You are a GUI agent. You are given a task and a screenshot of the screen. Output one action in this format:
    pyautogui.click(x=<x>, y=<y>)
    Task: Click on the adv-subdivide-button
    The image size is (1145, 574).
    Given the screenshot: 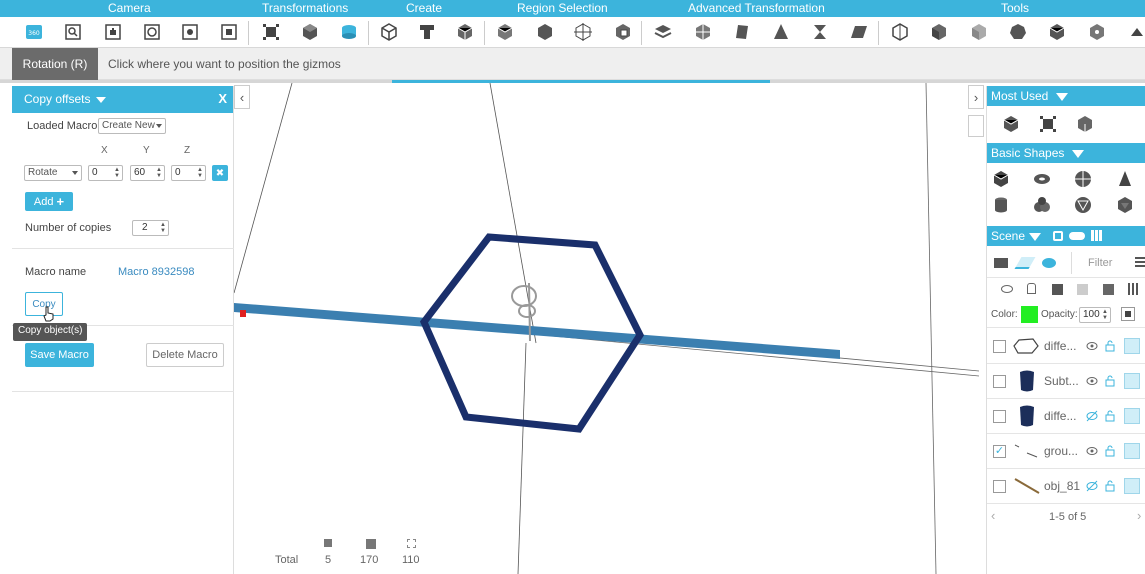 What is the action you would take?
    pyautogui.click(x=703, y=32)
    